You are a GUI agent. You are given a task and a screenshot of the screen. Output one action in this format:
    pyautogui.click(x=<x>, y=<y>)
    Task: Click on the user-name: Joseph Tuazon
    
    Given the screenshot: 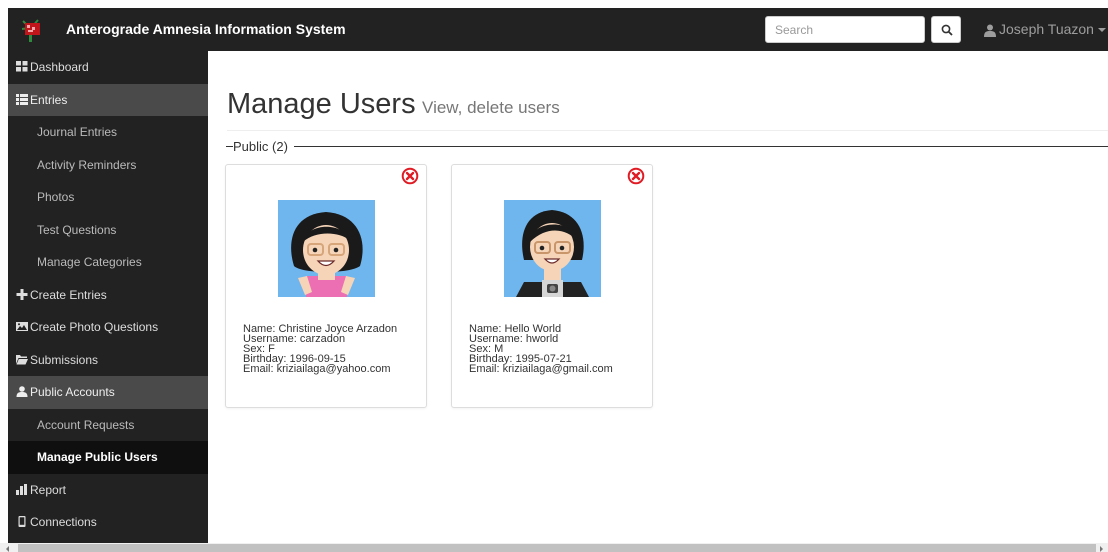 What is the action you would take?
    pyautogui.click(x=1046, y=29)
    